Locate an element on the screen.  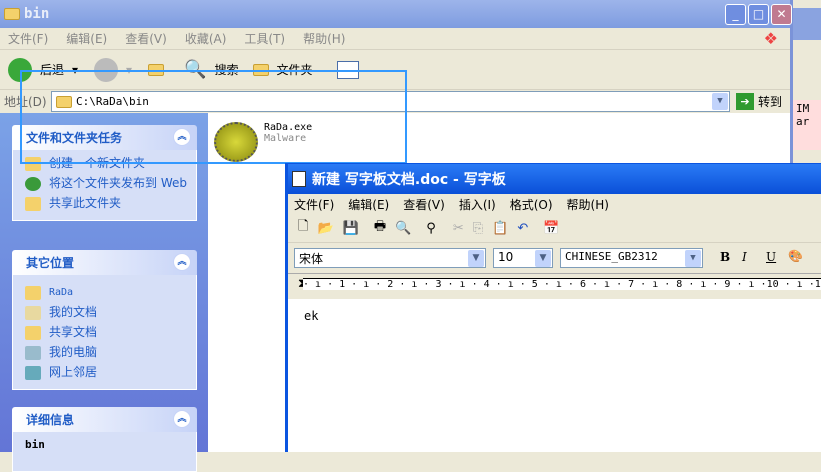
explorer-title: bin is located at coordinates (37, 14).